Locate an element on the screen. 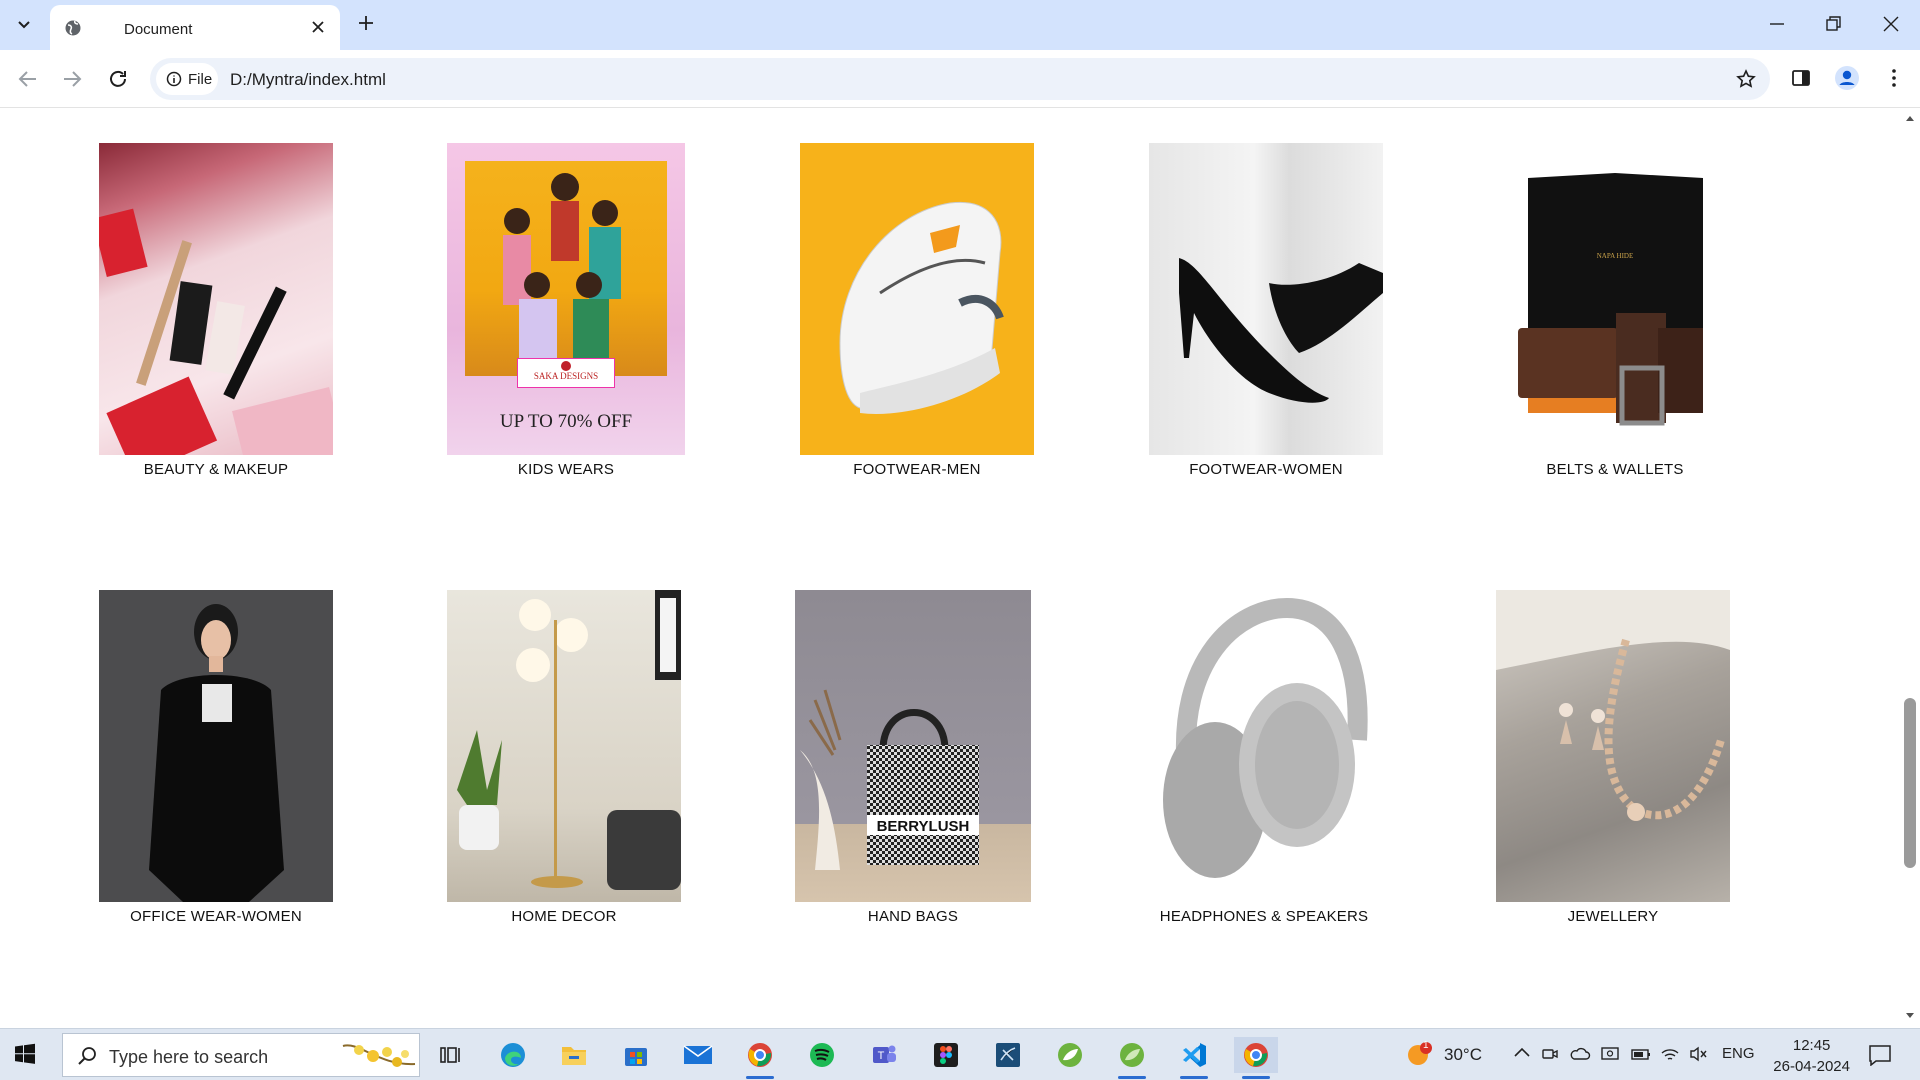 This screenshot has width=1920, height=1080. chrome-app is located at coordinates (1256, 1058).